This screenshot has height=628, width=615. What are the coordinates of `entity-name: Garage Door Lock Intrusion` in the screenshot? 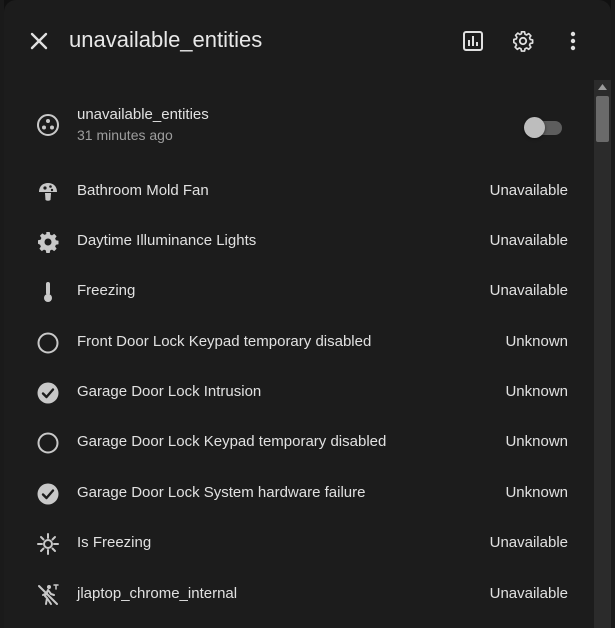 It's located at (169, 391).